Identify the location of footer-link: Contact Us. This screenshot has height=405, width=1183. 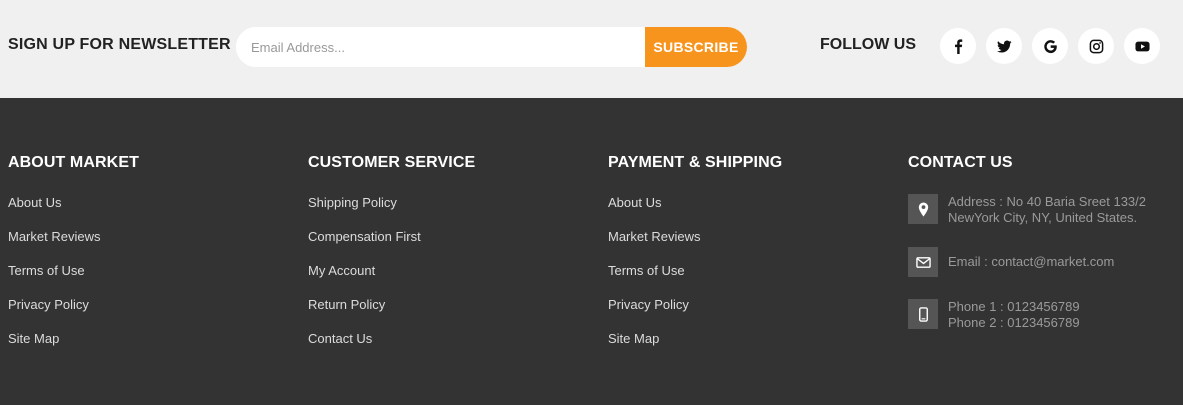
(340, 338).